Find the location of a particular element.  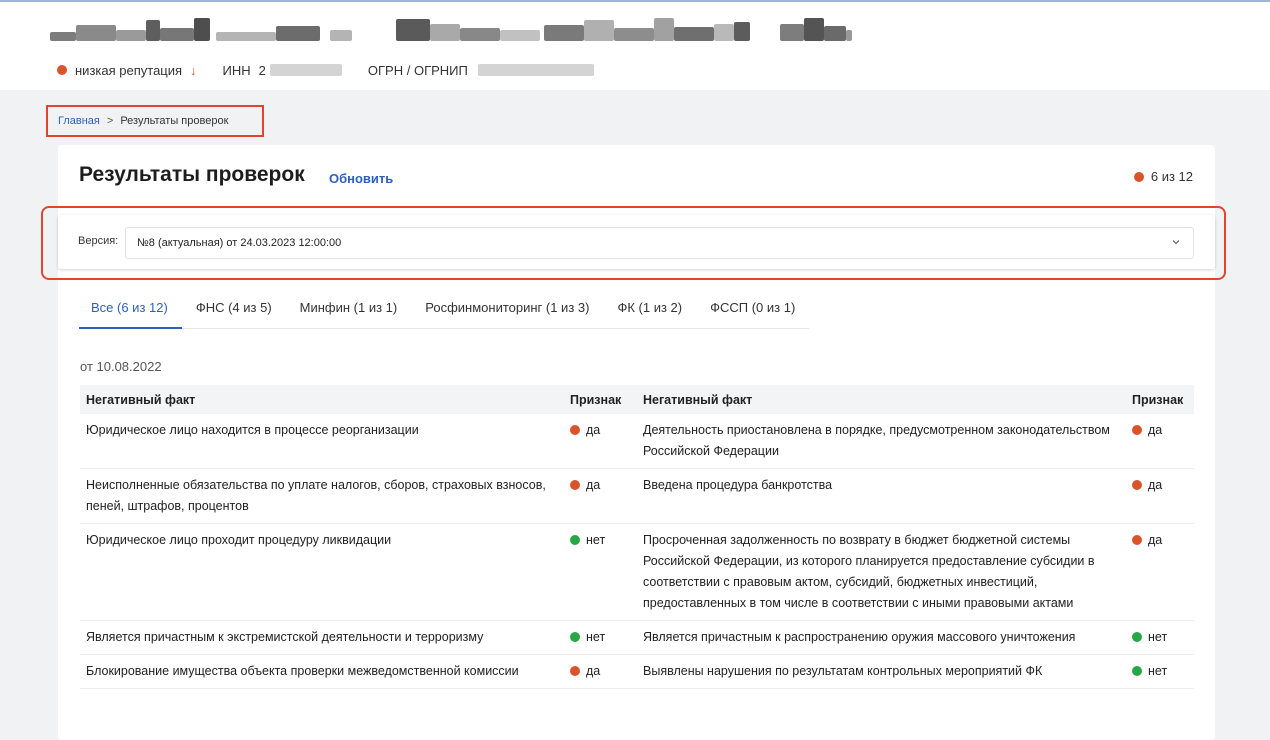

organization-name-redacted is located at coordinates (451, 31).